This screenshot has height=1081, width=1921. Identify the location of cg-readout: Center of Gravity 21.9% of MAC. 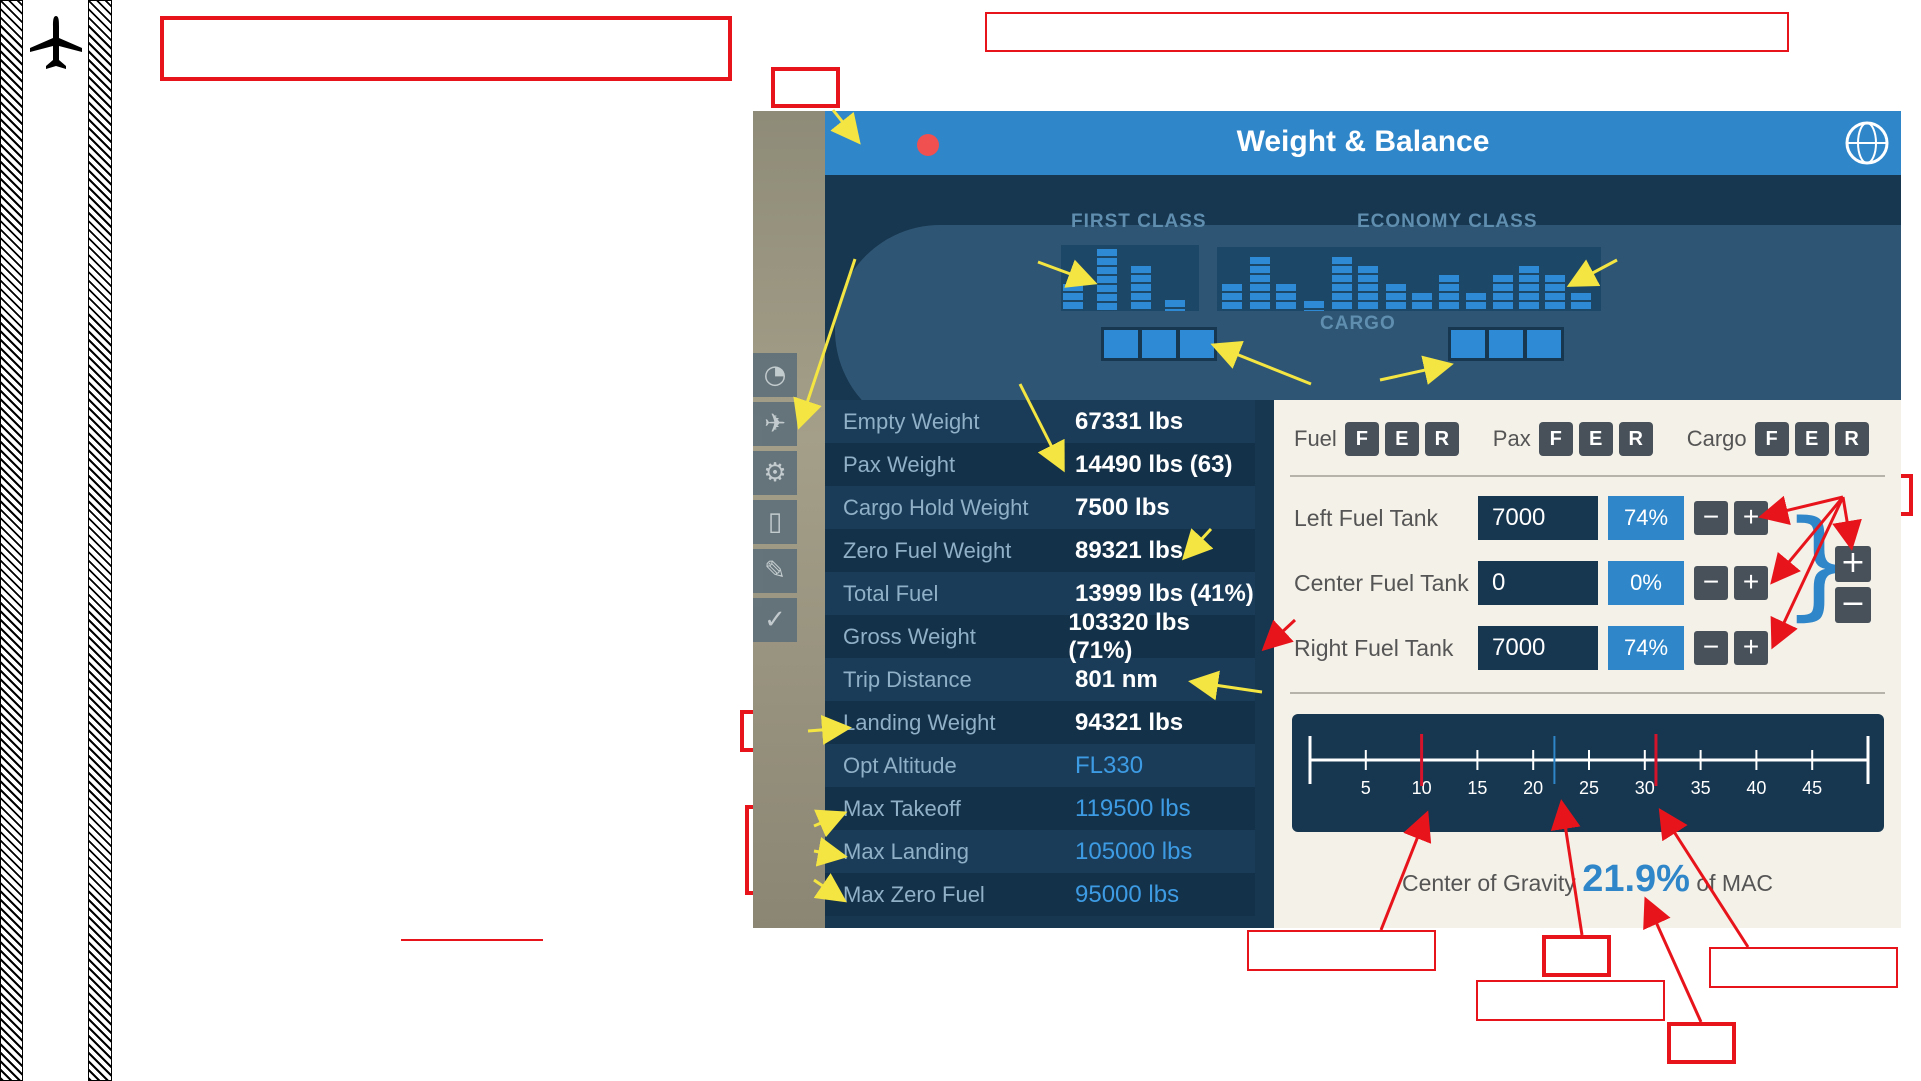
(1587, 879).